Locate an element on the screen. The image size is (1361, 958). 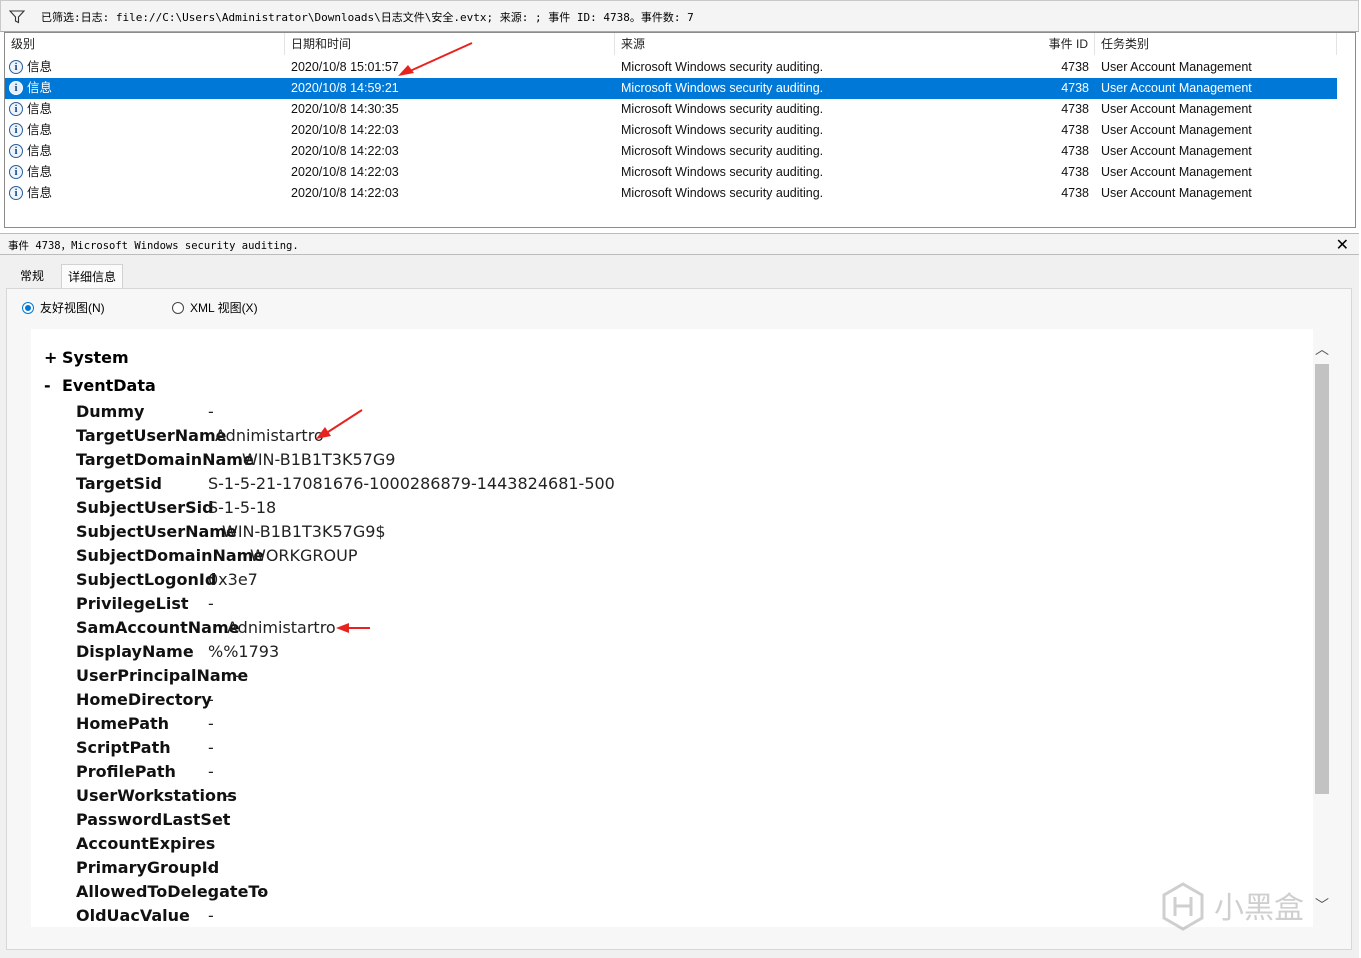
eventdata-node: - EventData is located at coordinates (100, 385).